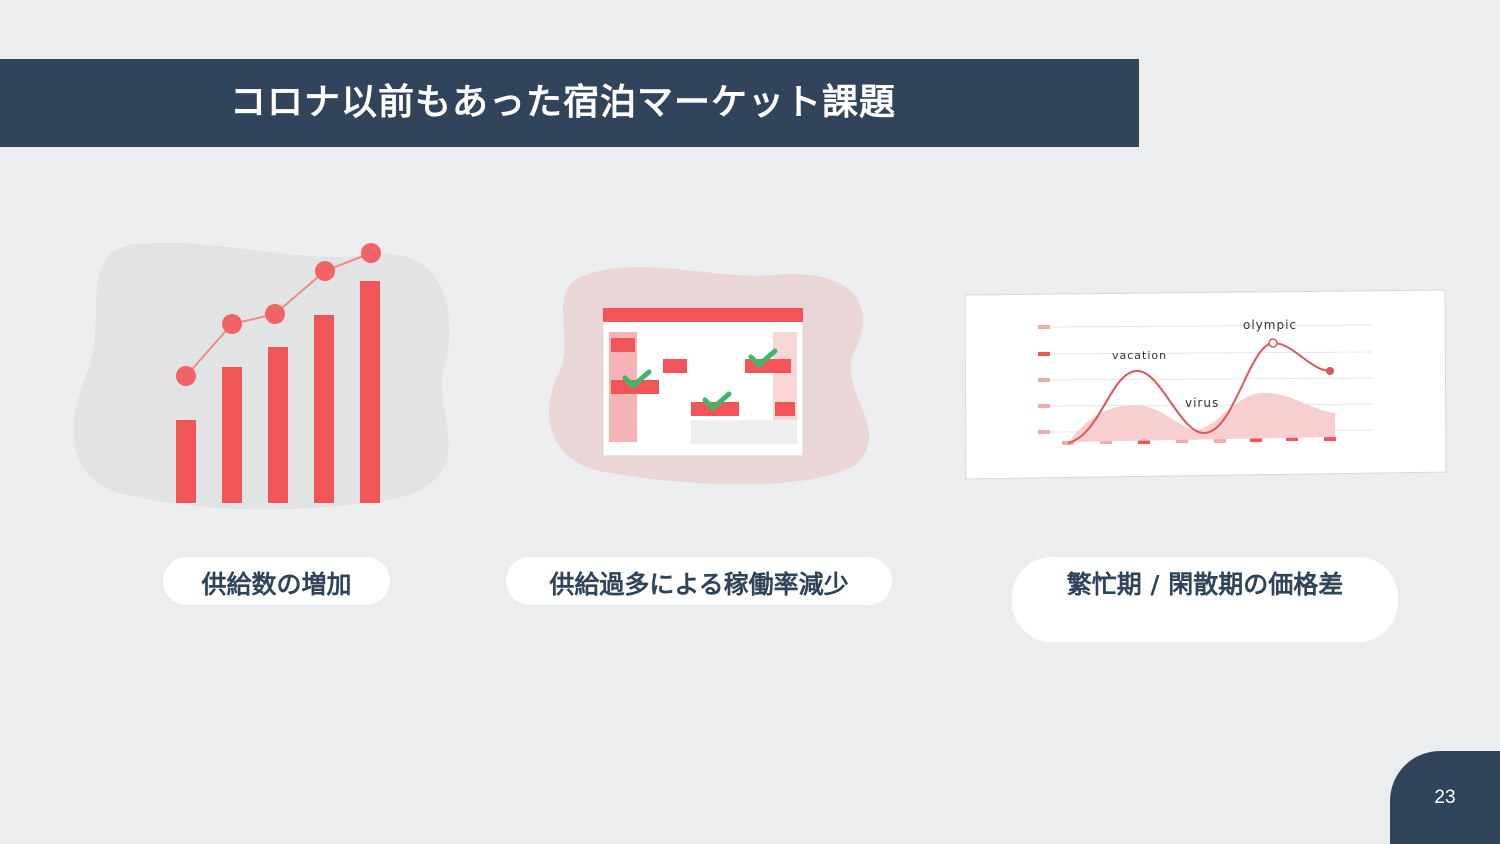  Describe the element at coordinates (1205, 584) in the screenshot. I see `caption-price-gap: 繁忙期 / 閑散期の価格差` at that location.